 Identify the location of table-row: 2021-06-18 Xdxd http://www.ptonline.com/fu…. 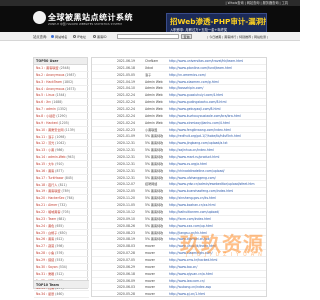
(179, 68).